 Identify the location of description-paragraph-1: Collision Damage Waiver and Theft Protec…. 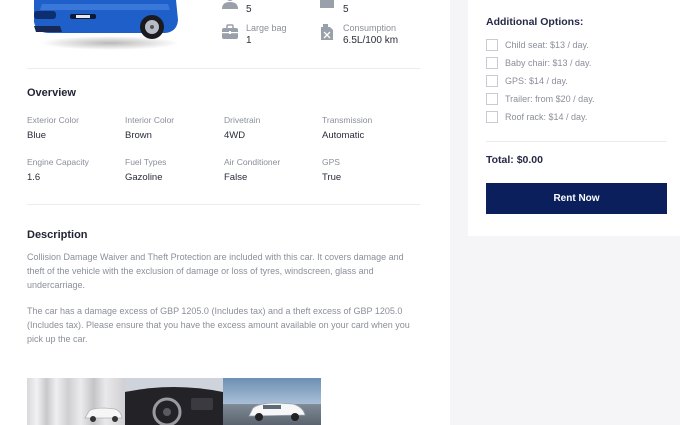
(215, 271).